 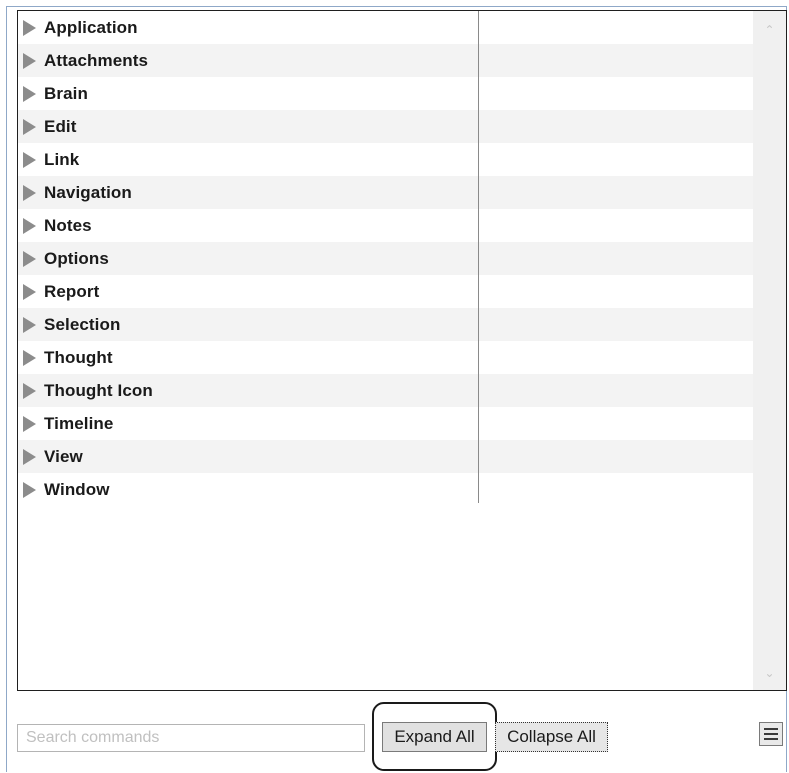 What do you see at coordinates (385, 225) in the screenshot?
I see `tree-row-notes: Notes` at bounding box center [385, 225].